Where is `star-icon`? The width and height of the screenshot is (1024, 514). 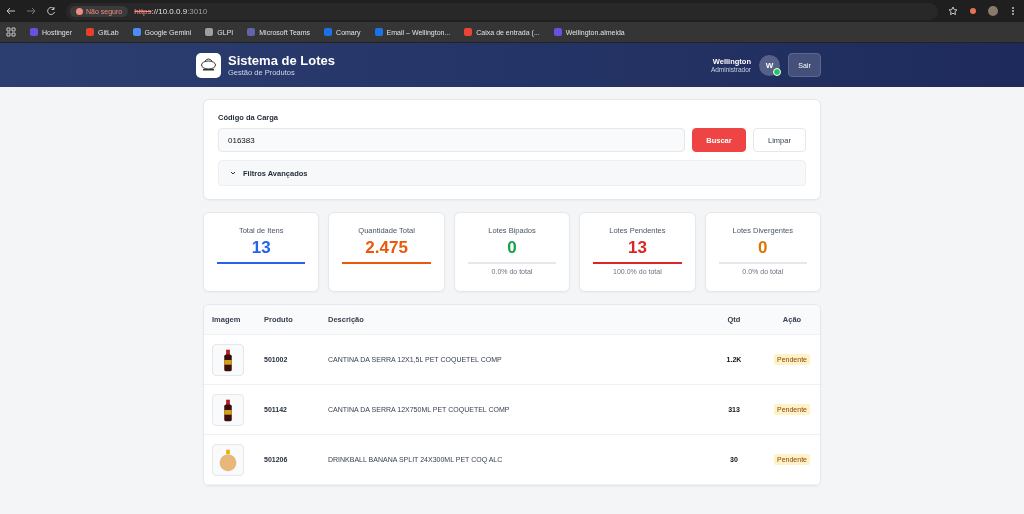 star-icon is located at coordinates (953, 11).